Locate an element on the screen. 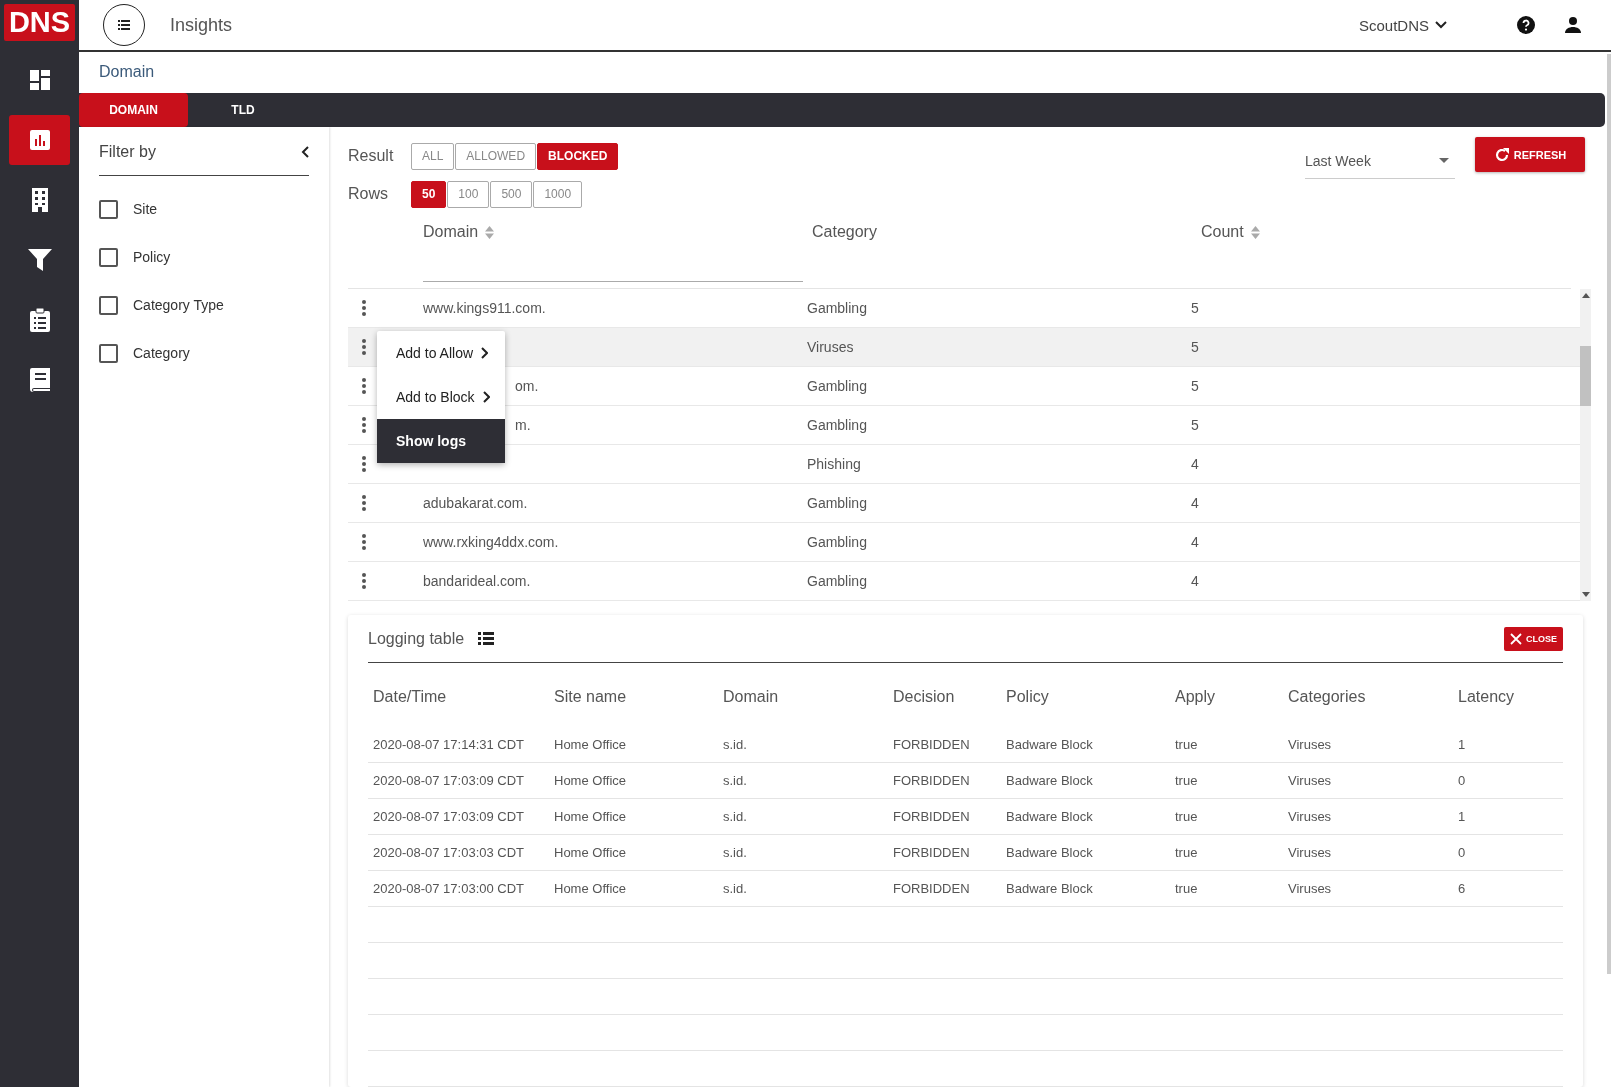  rows-label: Rows is located at coordinates (368, 194).